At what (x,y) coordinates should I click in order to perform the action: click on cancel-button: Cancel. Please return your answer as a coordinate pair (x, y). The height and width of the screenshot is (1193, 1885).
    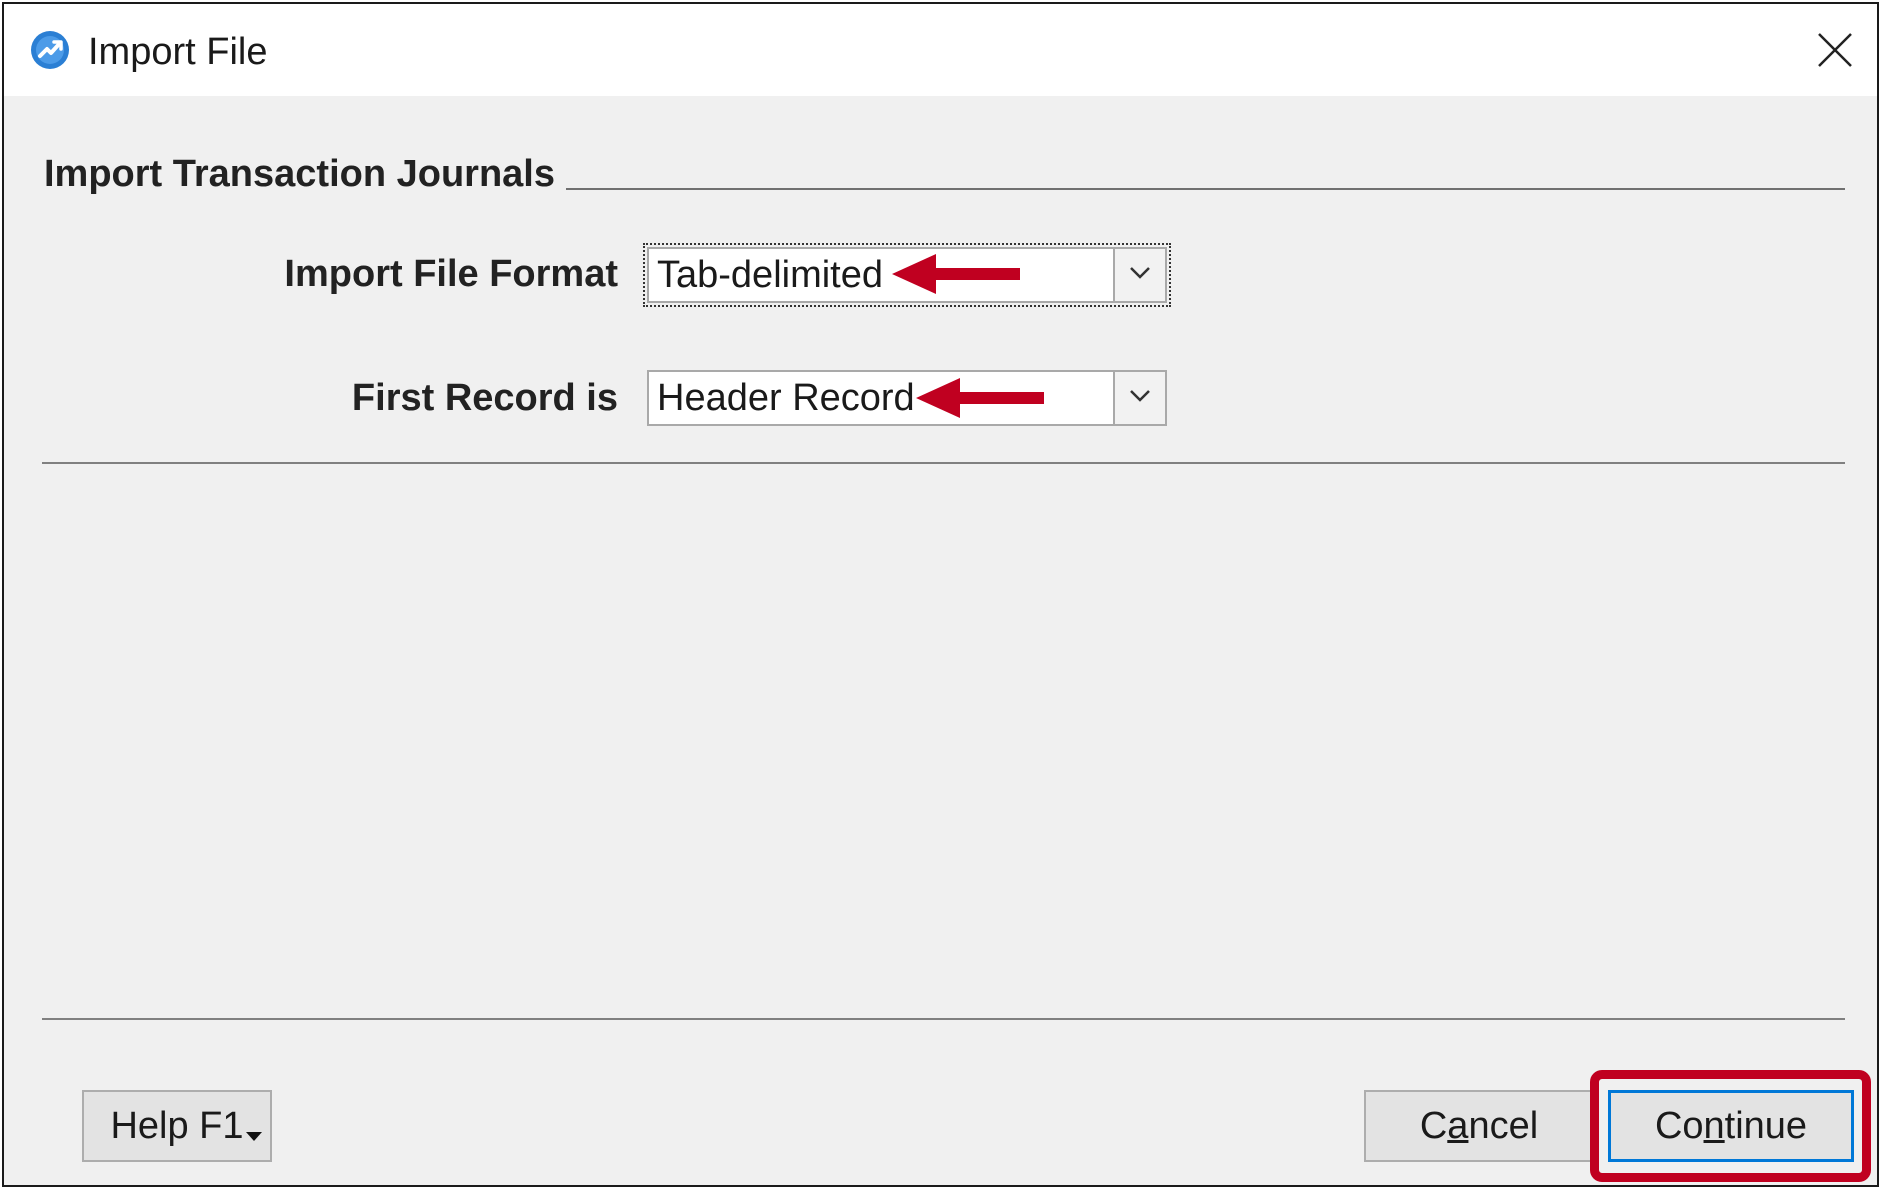
    Looking at the image, I should click on (1479, 1126).